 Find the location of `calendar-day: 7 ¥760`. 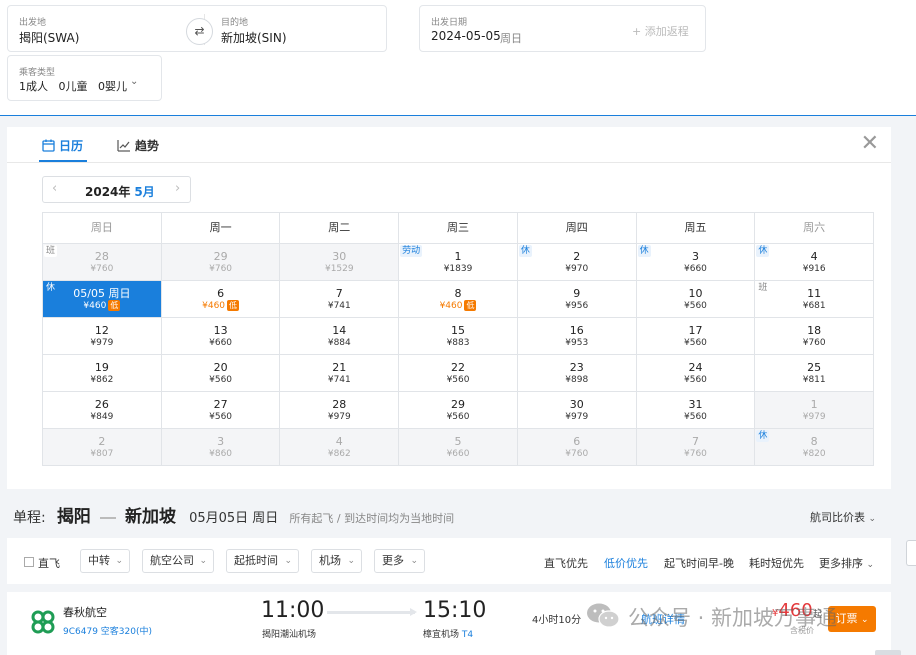

calendar-day: 7 ¥760 is located at coordinates (696, 447).